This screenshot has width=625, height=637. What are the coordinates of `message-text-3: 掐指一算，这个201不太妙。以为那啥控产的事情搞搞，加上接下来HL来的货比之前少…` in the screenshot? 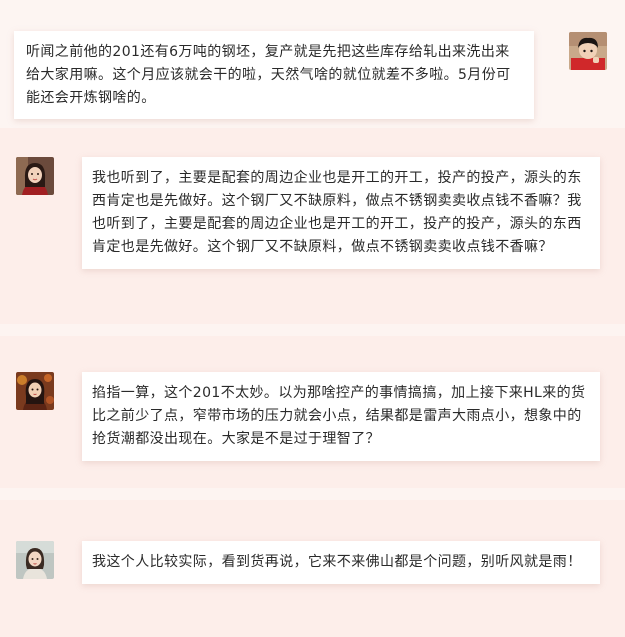 It's located at (339, 416).